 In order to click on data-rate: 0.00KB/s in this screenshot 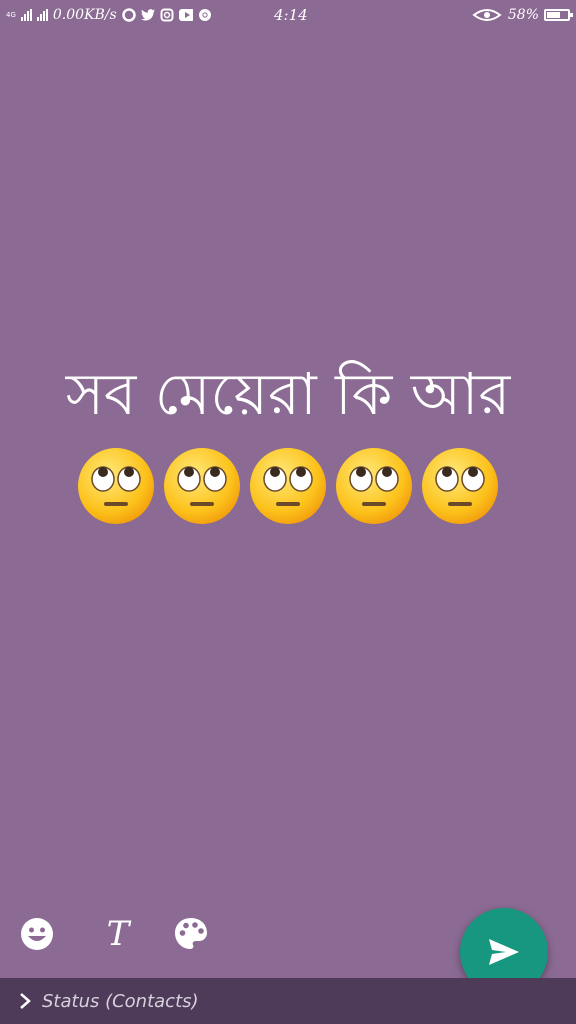, I will do `click(84, 15)`.